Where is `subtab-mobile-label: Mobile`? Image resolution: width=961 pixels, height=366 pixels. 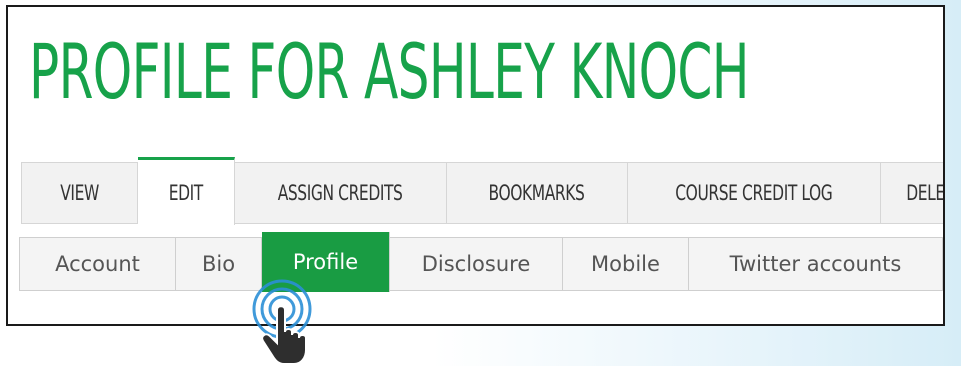
subtab-mobile-label: Mobile is located at coordinates (625, 264).